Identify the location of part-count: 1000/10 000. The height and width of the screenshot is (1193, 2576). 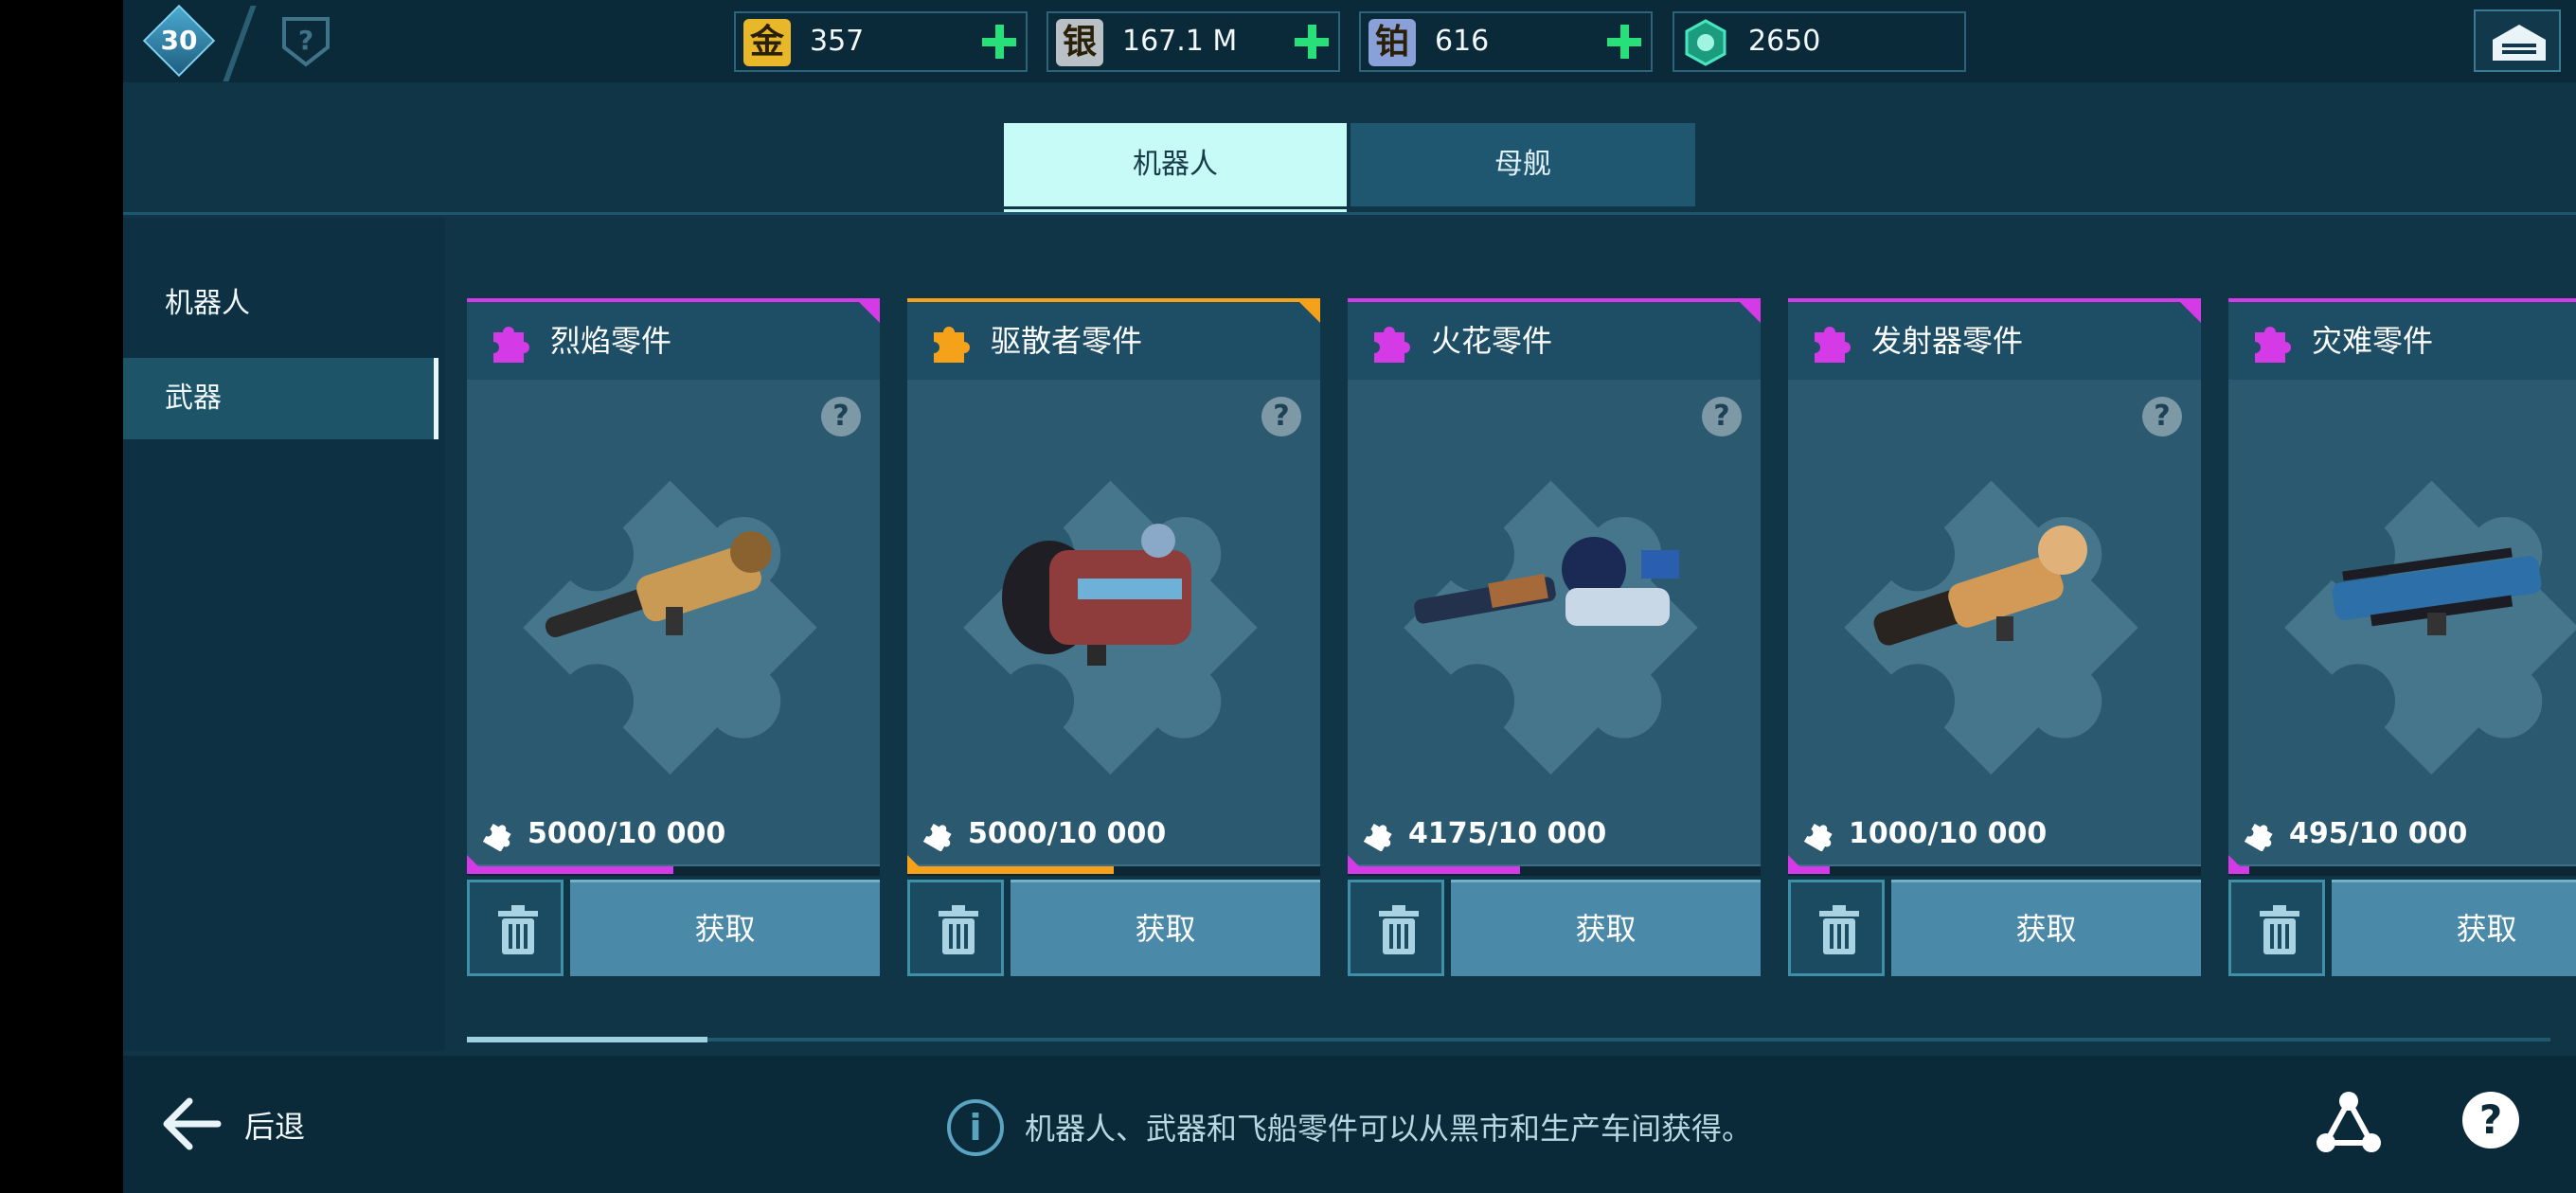
(1948, 833).